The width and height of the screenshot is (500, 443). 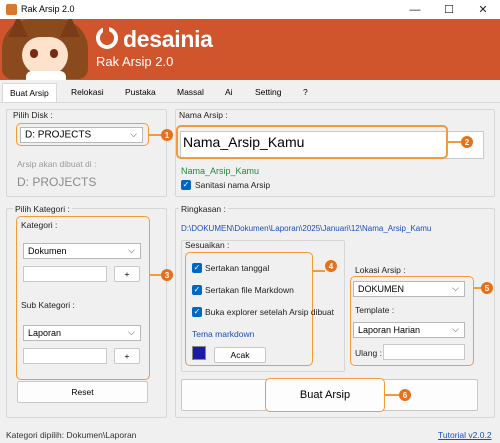 What do you see at coordinates (233, 185) in the screenshot?
I see `sanitize-label: Sanitasi nama Arsip` at bounding box center [233, 185].